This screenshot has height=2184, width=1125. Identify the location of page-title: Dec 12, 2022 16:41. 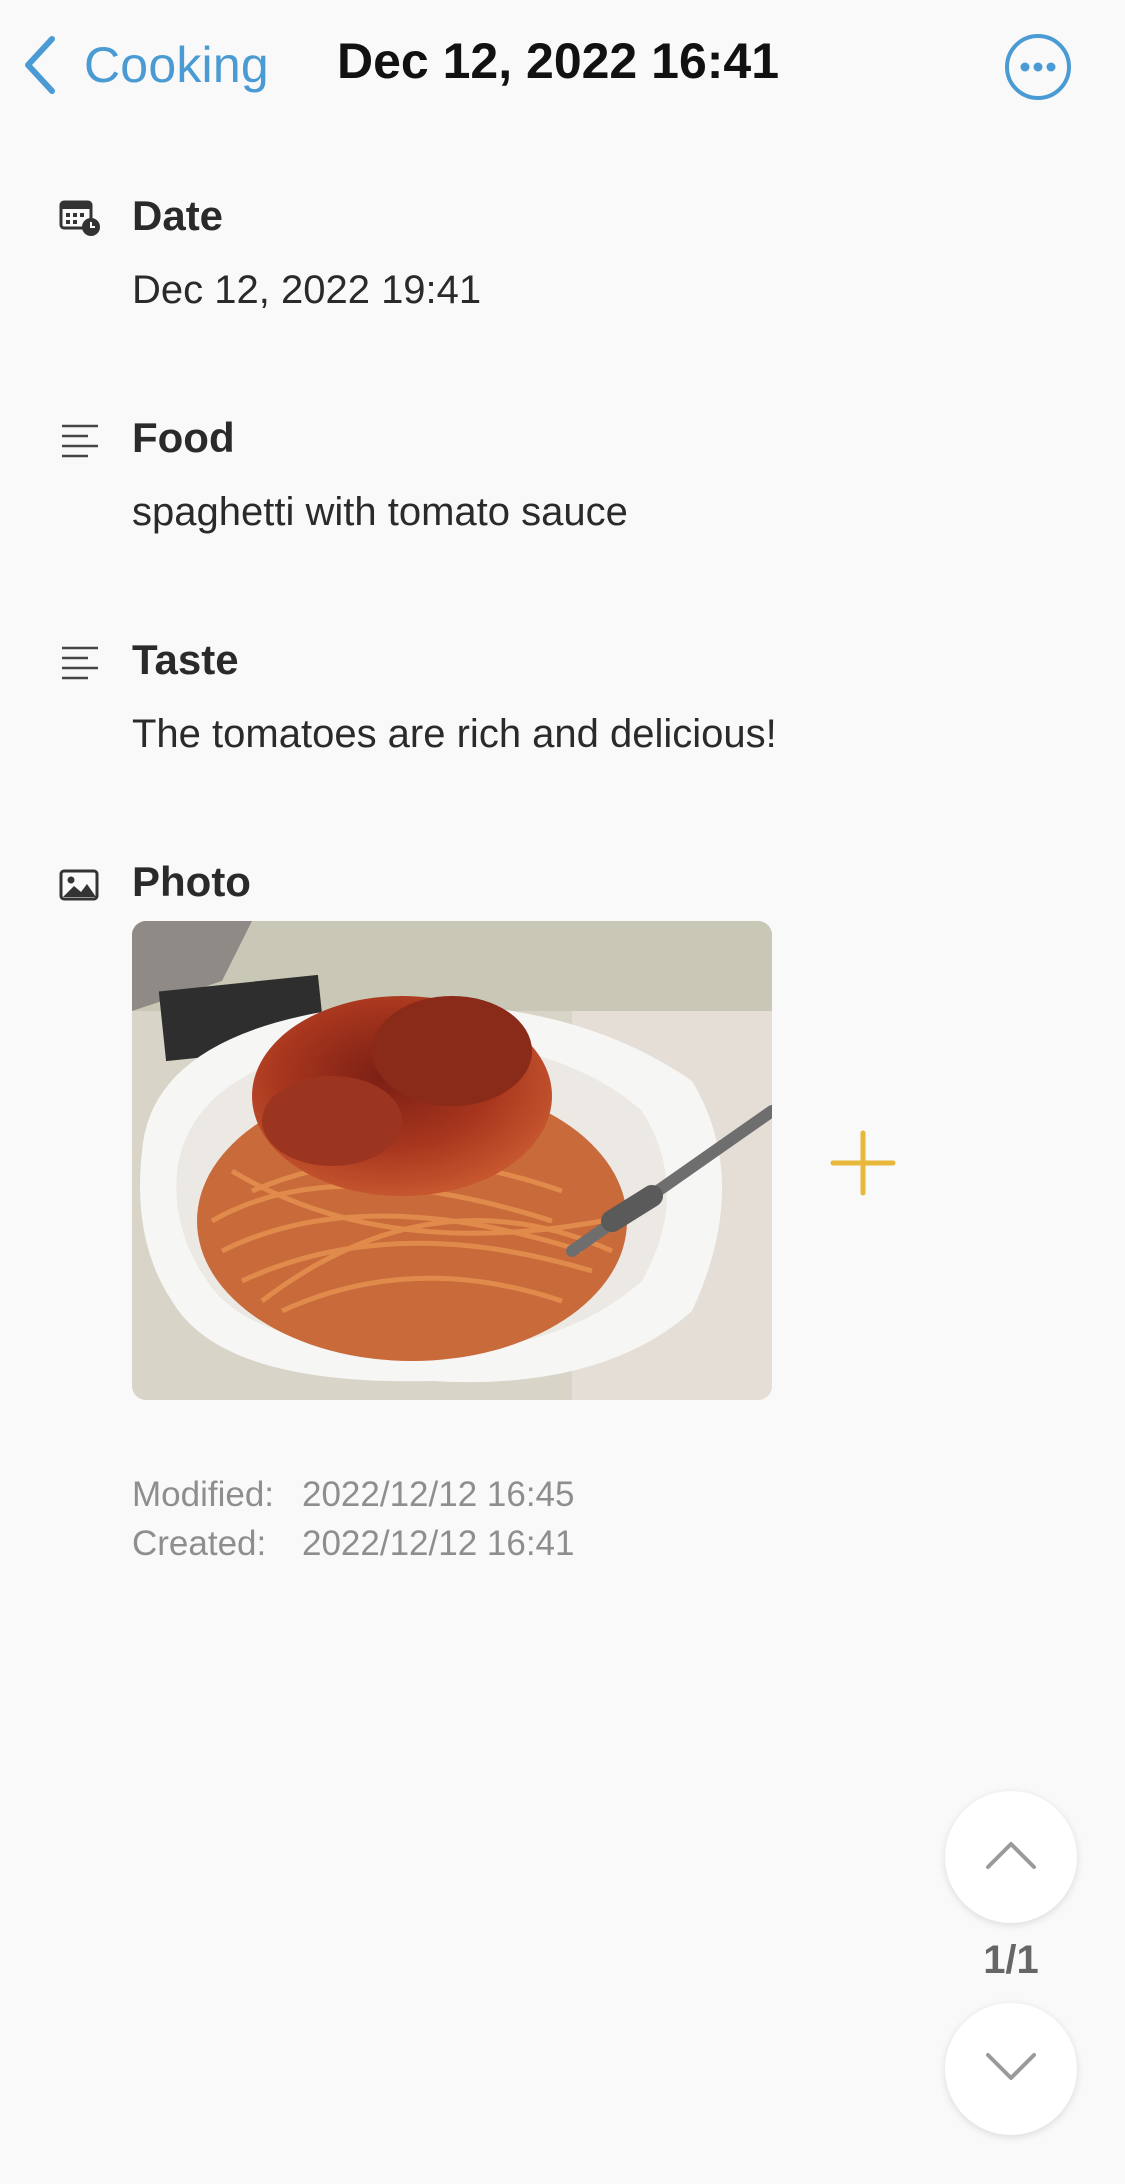
(558, 61).